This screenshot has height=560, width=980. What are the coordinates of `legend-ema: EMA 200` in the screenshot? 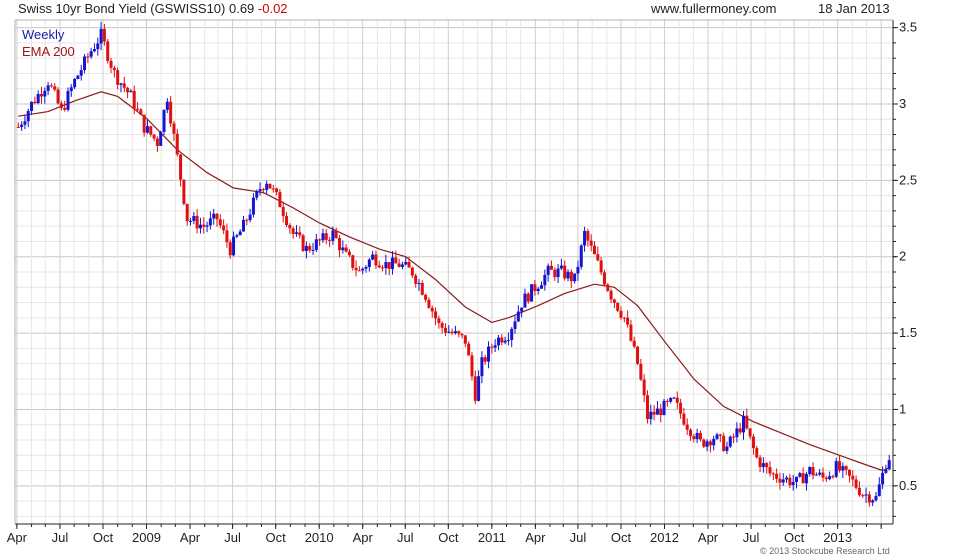 It's located at (48, 51).